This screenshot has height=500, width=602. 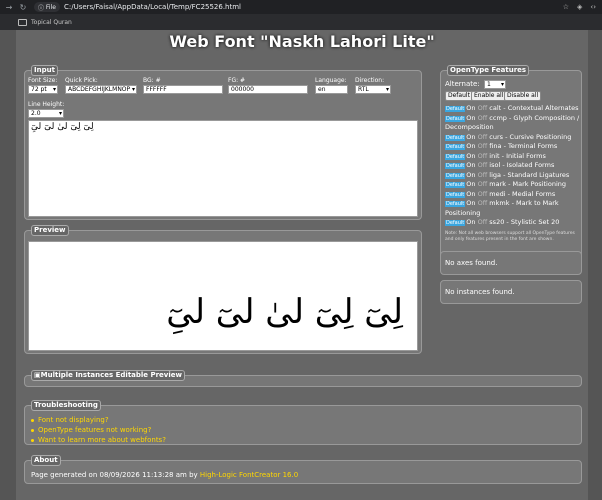 What do you see at coordinates (46, 113) in the screenshot?
I see `line-height-select: 2.0` at bounding box center [46, 113].